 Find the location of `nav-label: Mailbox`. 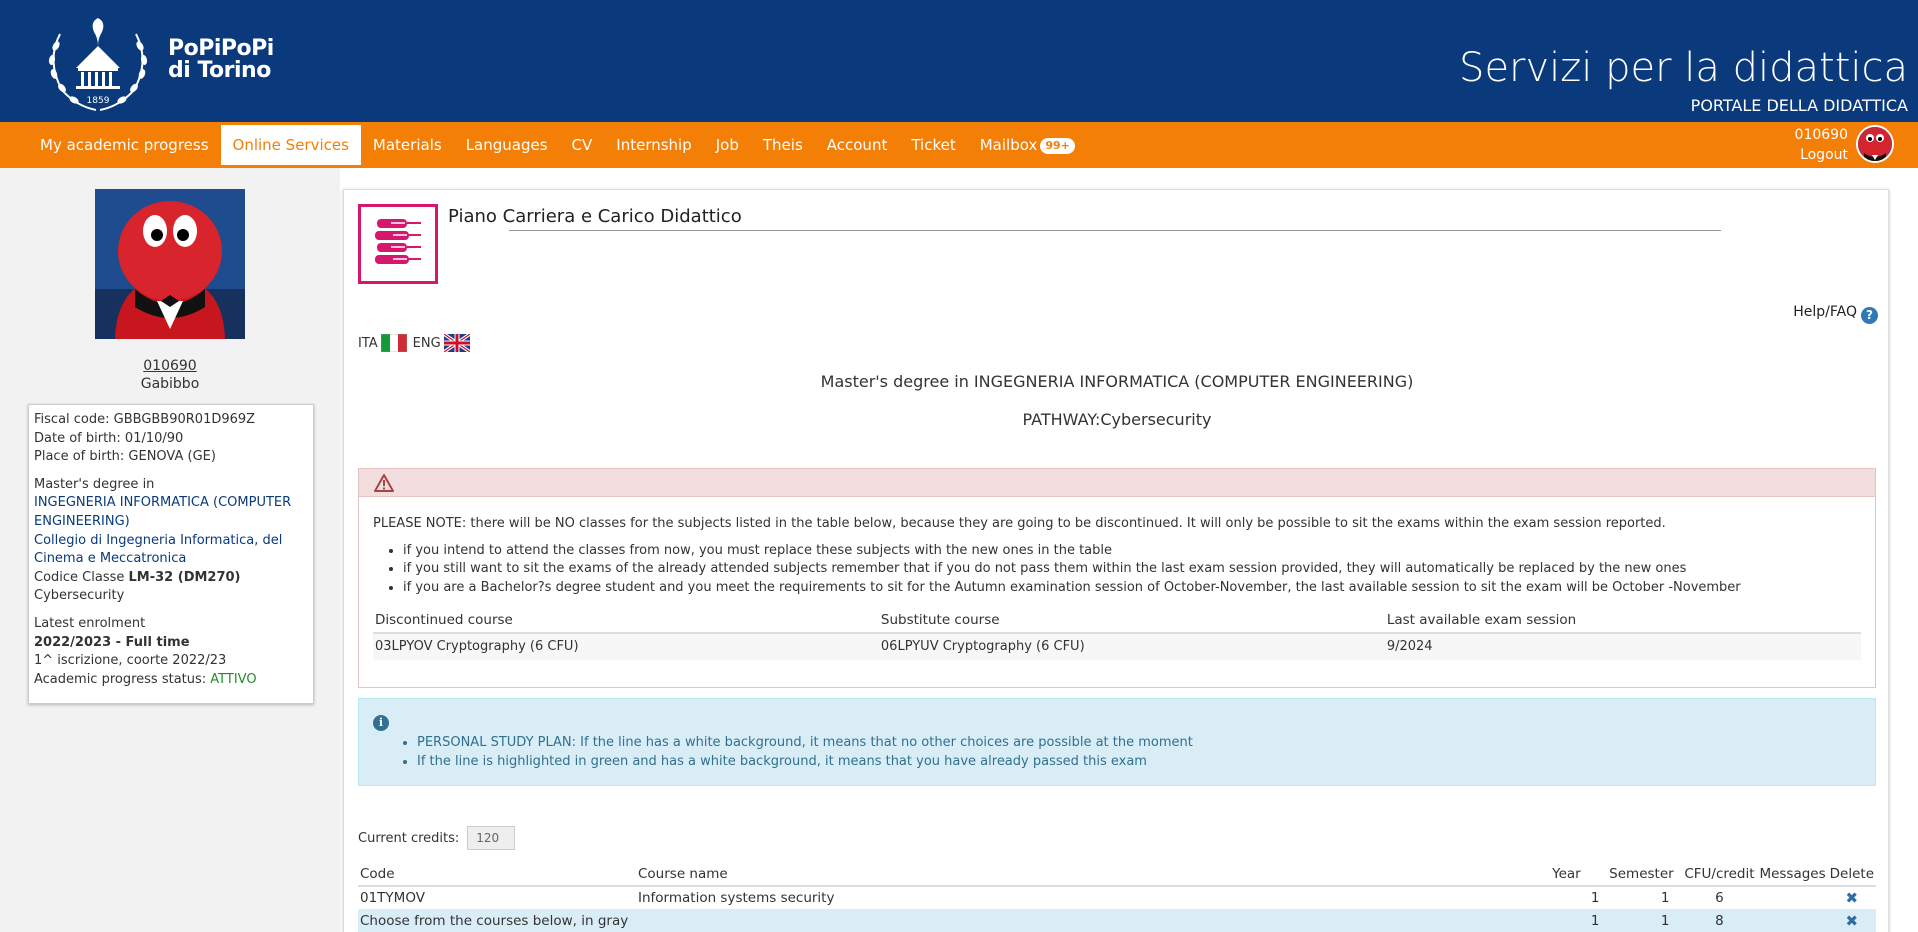

nav-label: Mailbox is located at coordinates (1008, 145).